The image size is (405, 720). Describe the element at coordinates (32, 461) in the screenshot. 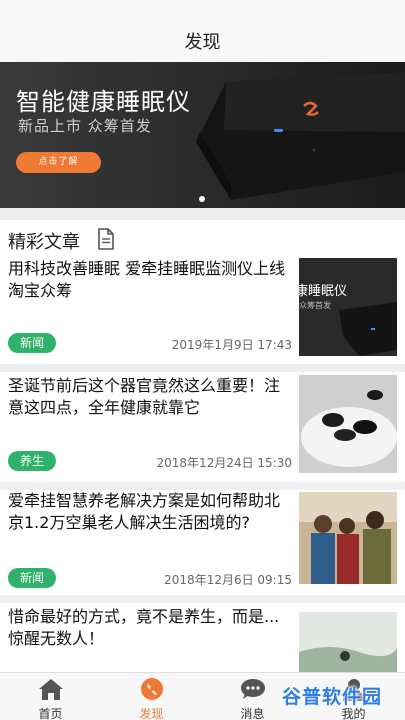

I see `category-tag: 养生` at that location.